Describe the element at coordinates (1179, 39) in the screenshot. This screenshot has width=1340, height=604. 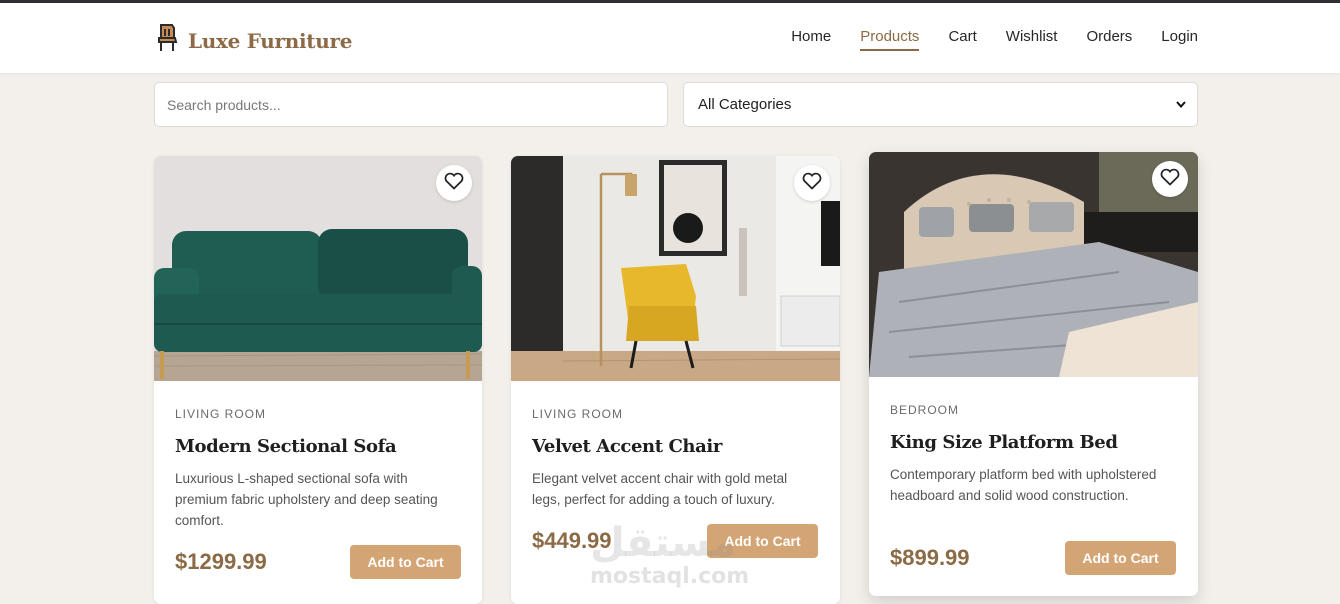
I see `nav-login: Login` at that location.